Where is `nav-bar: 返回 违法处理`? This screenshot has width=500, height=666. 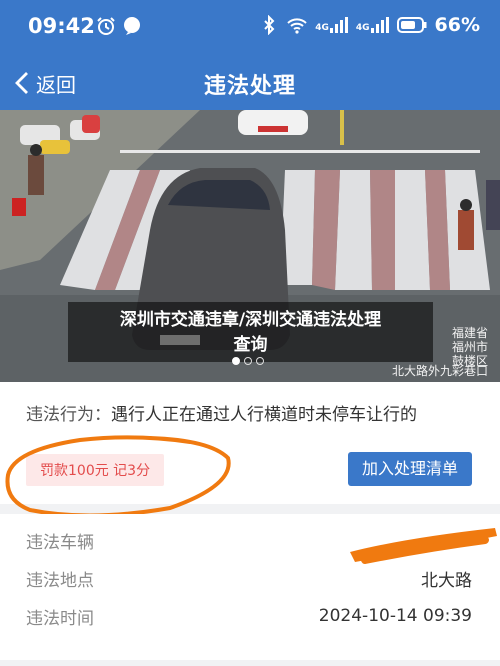 nav-bar: 返回 违法处理 is located at coordinates (250, 83).